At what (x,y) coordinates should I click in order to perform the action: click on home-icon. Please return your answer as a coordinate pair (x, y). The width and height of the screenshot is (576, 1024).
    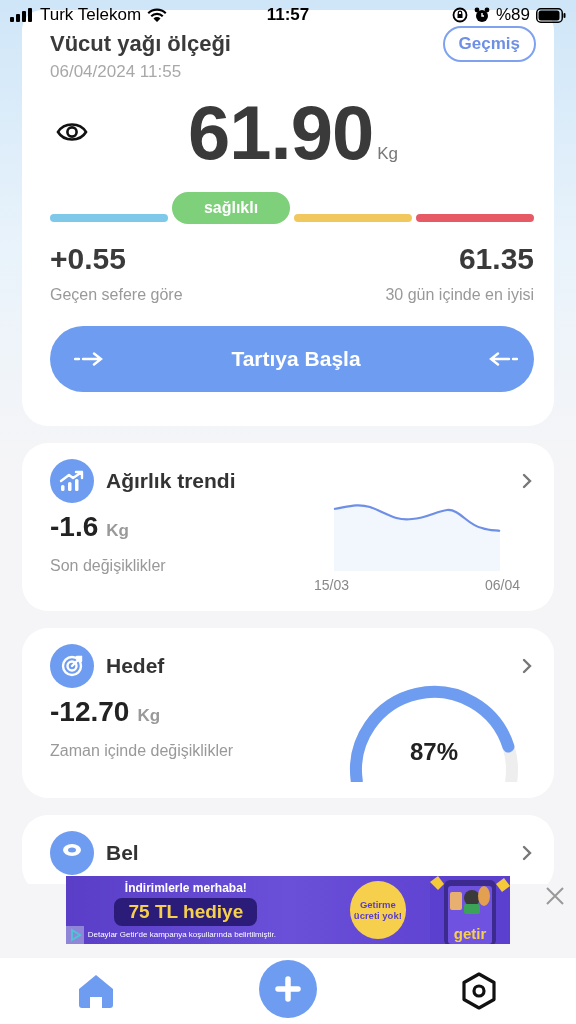
    Looking at the image, I should click on (96, 991).